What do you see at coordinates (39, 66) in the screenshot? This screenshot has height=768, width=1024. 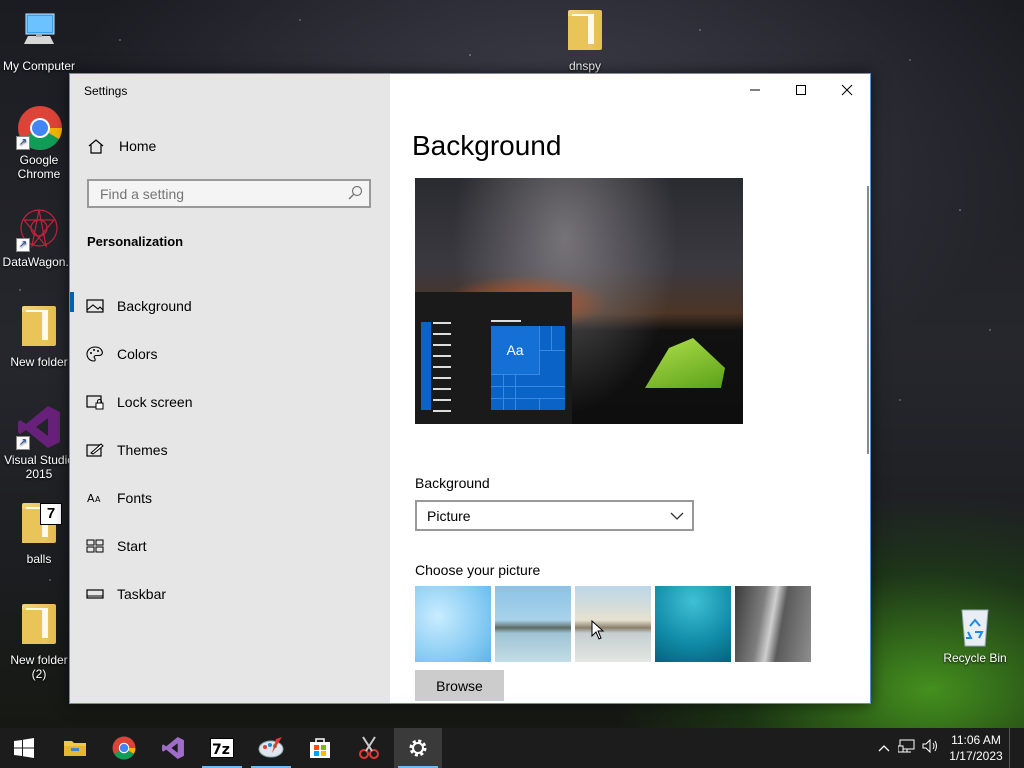 I see `desktop-icon-label: My Computer` at bounding box center [39, 66].